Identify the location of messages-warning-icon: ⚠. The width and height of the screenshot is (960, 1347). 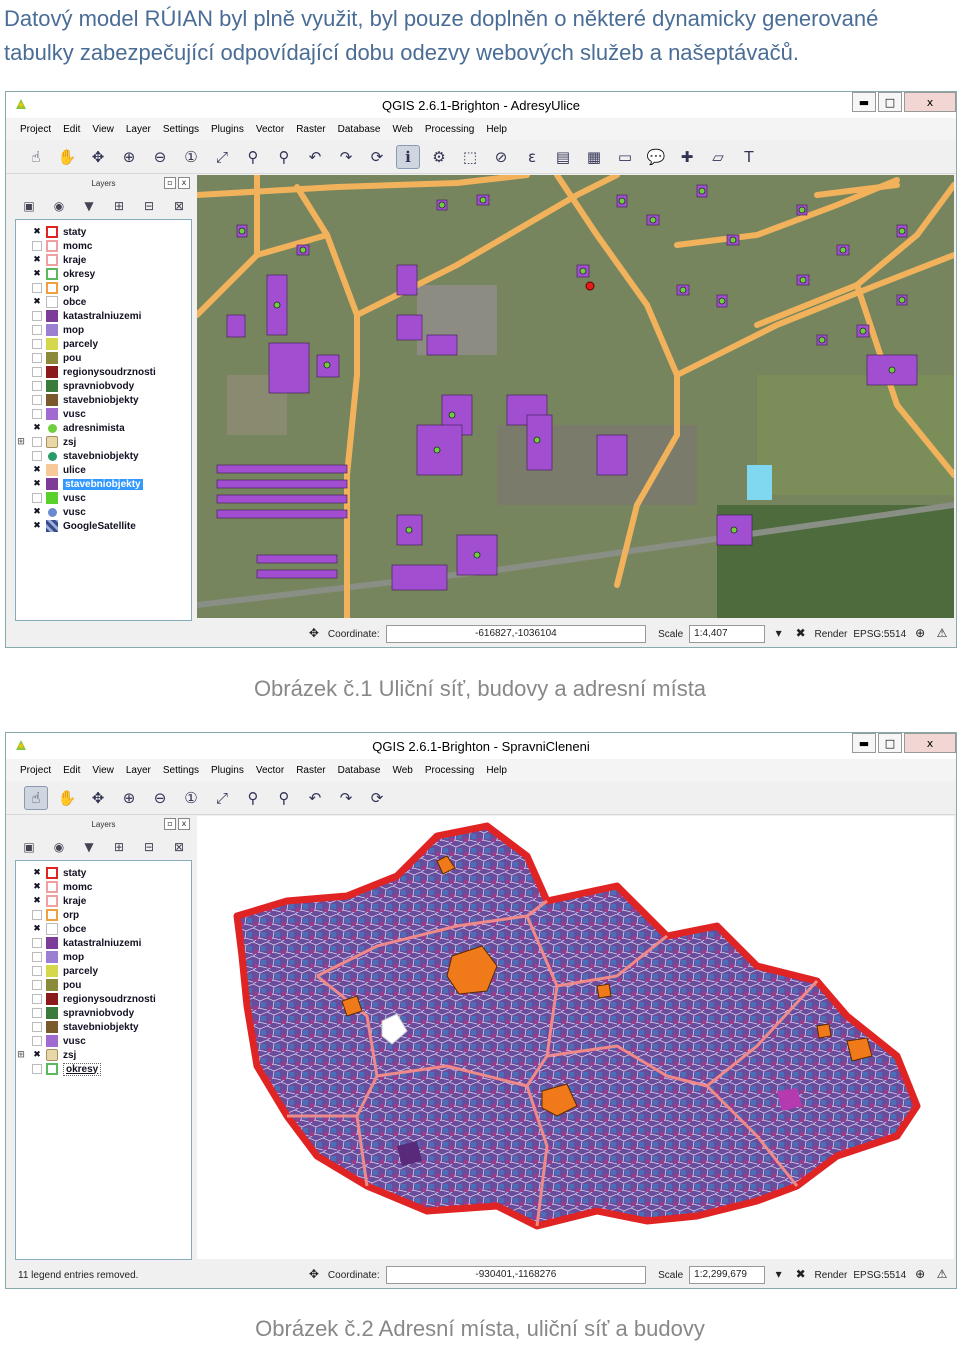
(942, 634).